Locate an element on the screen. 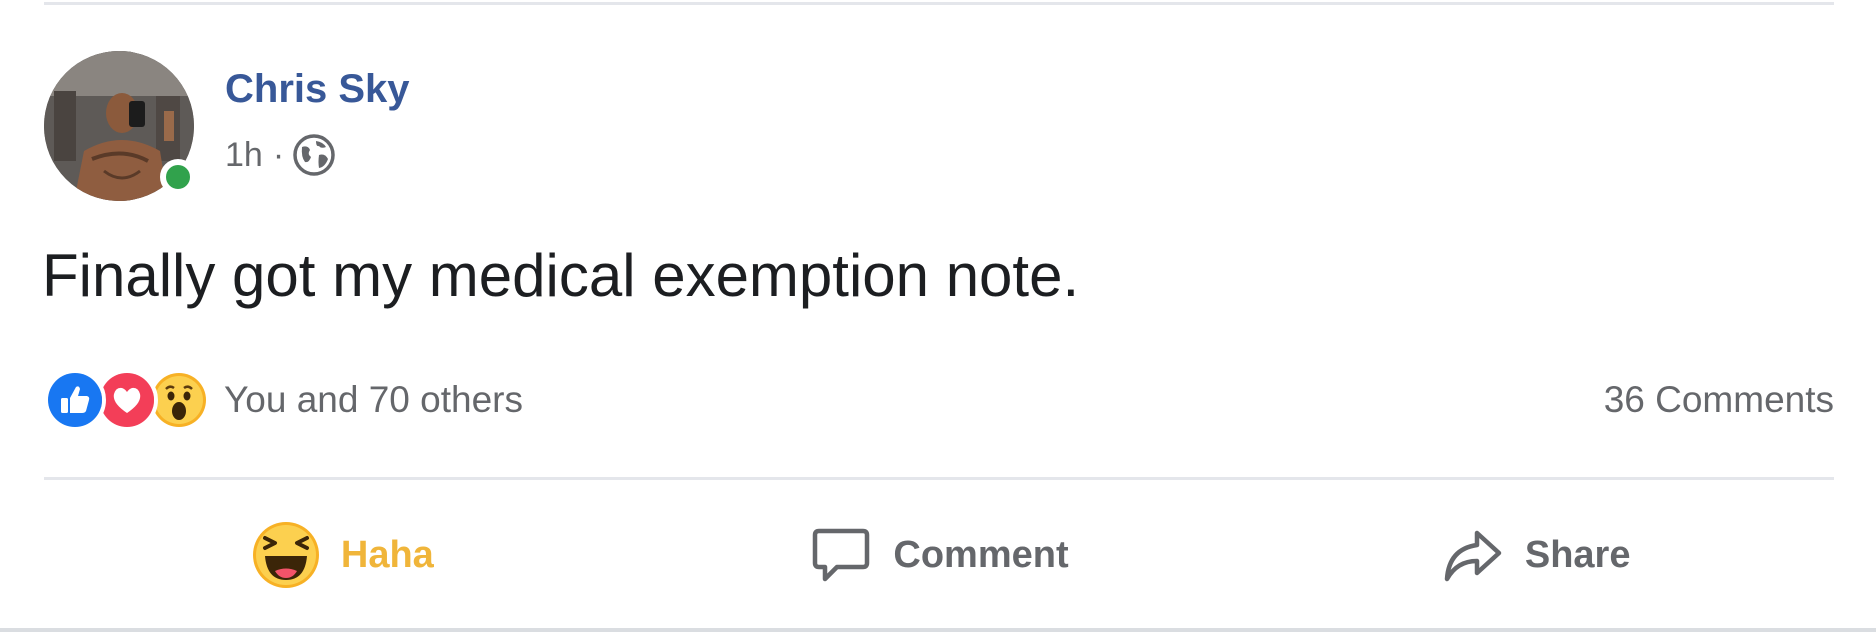 Image resolution: width=1876 pixels, height=644 pixels. share-button: Share is located at coordinates (1535, 555).